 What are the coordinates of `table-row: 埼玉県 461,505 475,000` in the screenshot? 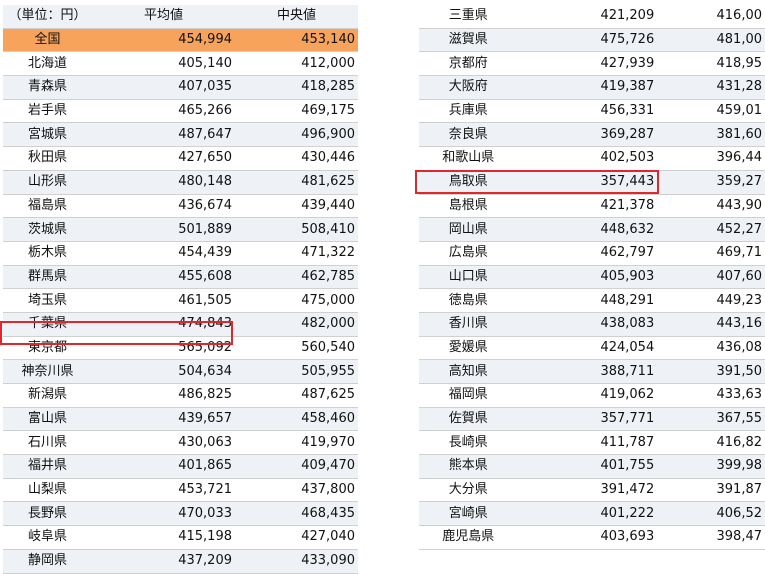 It's located at (180, 300).